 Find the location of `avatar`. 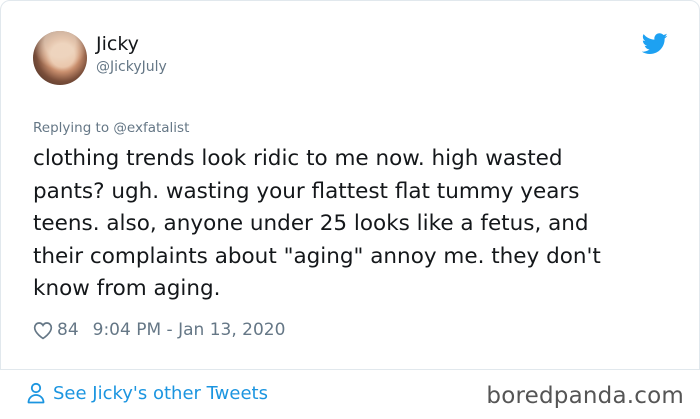

avatar is located at coordinates (60, 58).